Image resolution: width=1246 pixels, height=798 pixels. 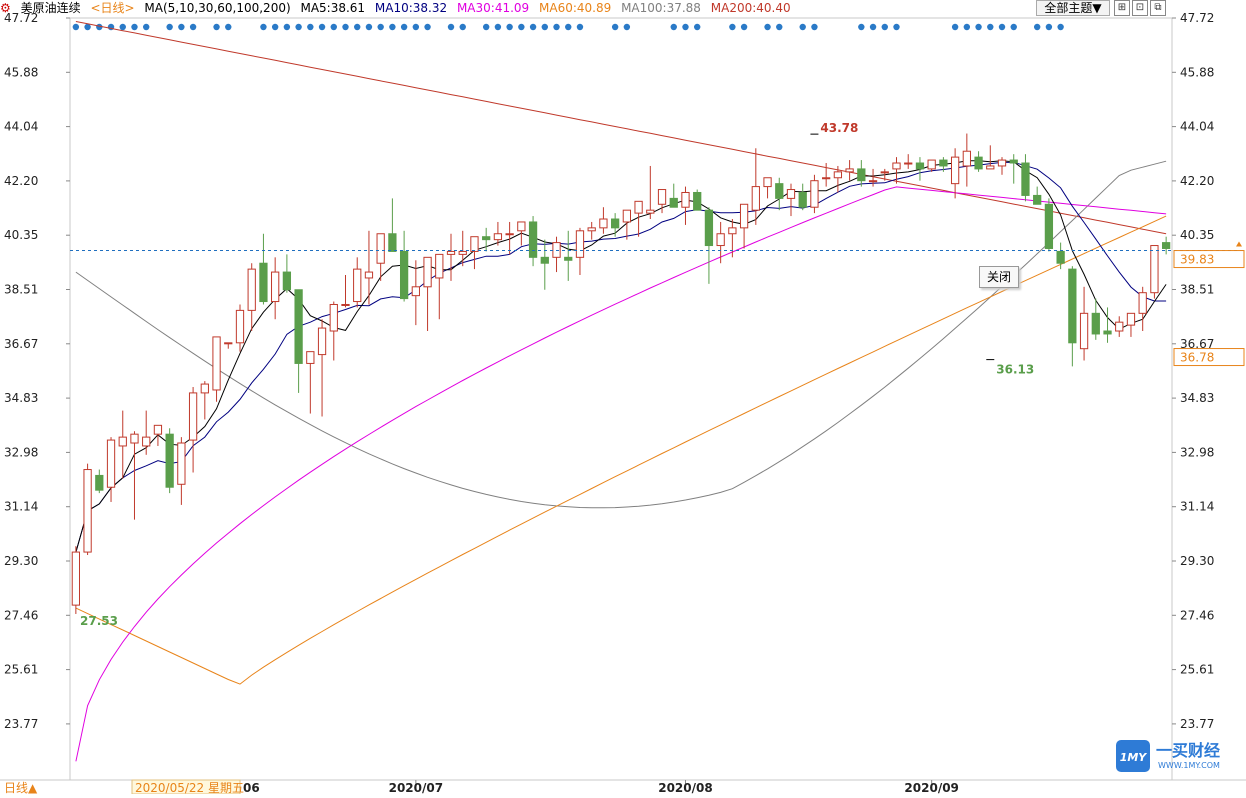 What do you see at coordinates (1197, 358) in the screenshot?
I see `ma-price-tag: 36.78` at bounding box center [1197, 358].